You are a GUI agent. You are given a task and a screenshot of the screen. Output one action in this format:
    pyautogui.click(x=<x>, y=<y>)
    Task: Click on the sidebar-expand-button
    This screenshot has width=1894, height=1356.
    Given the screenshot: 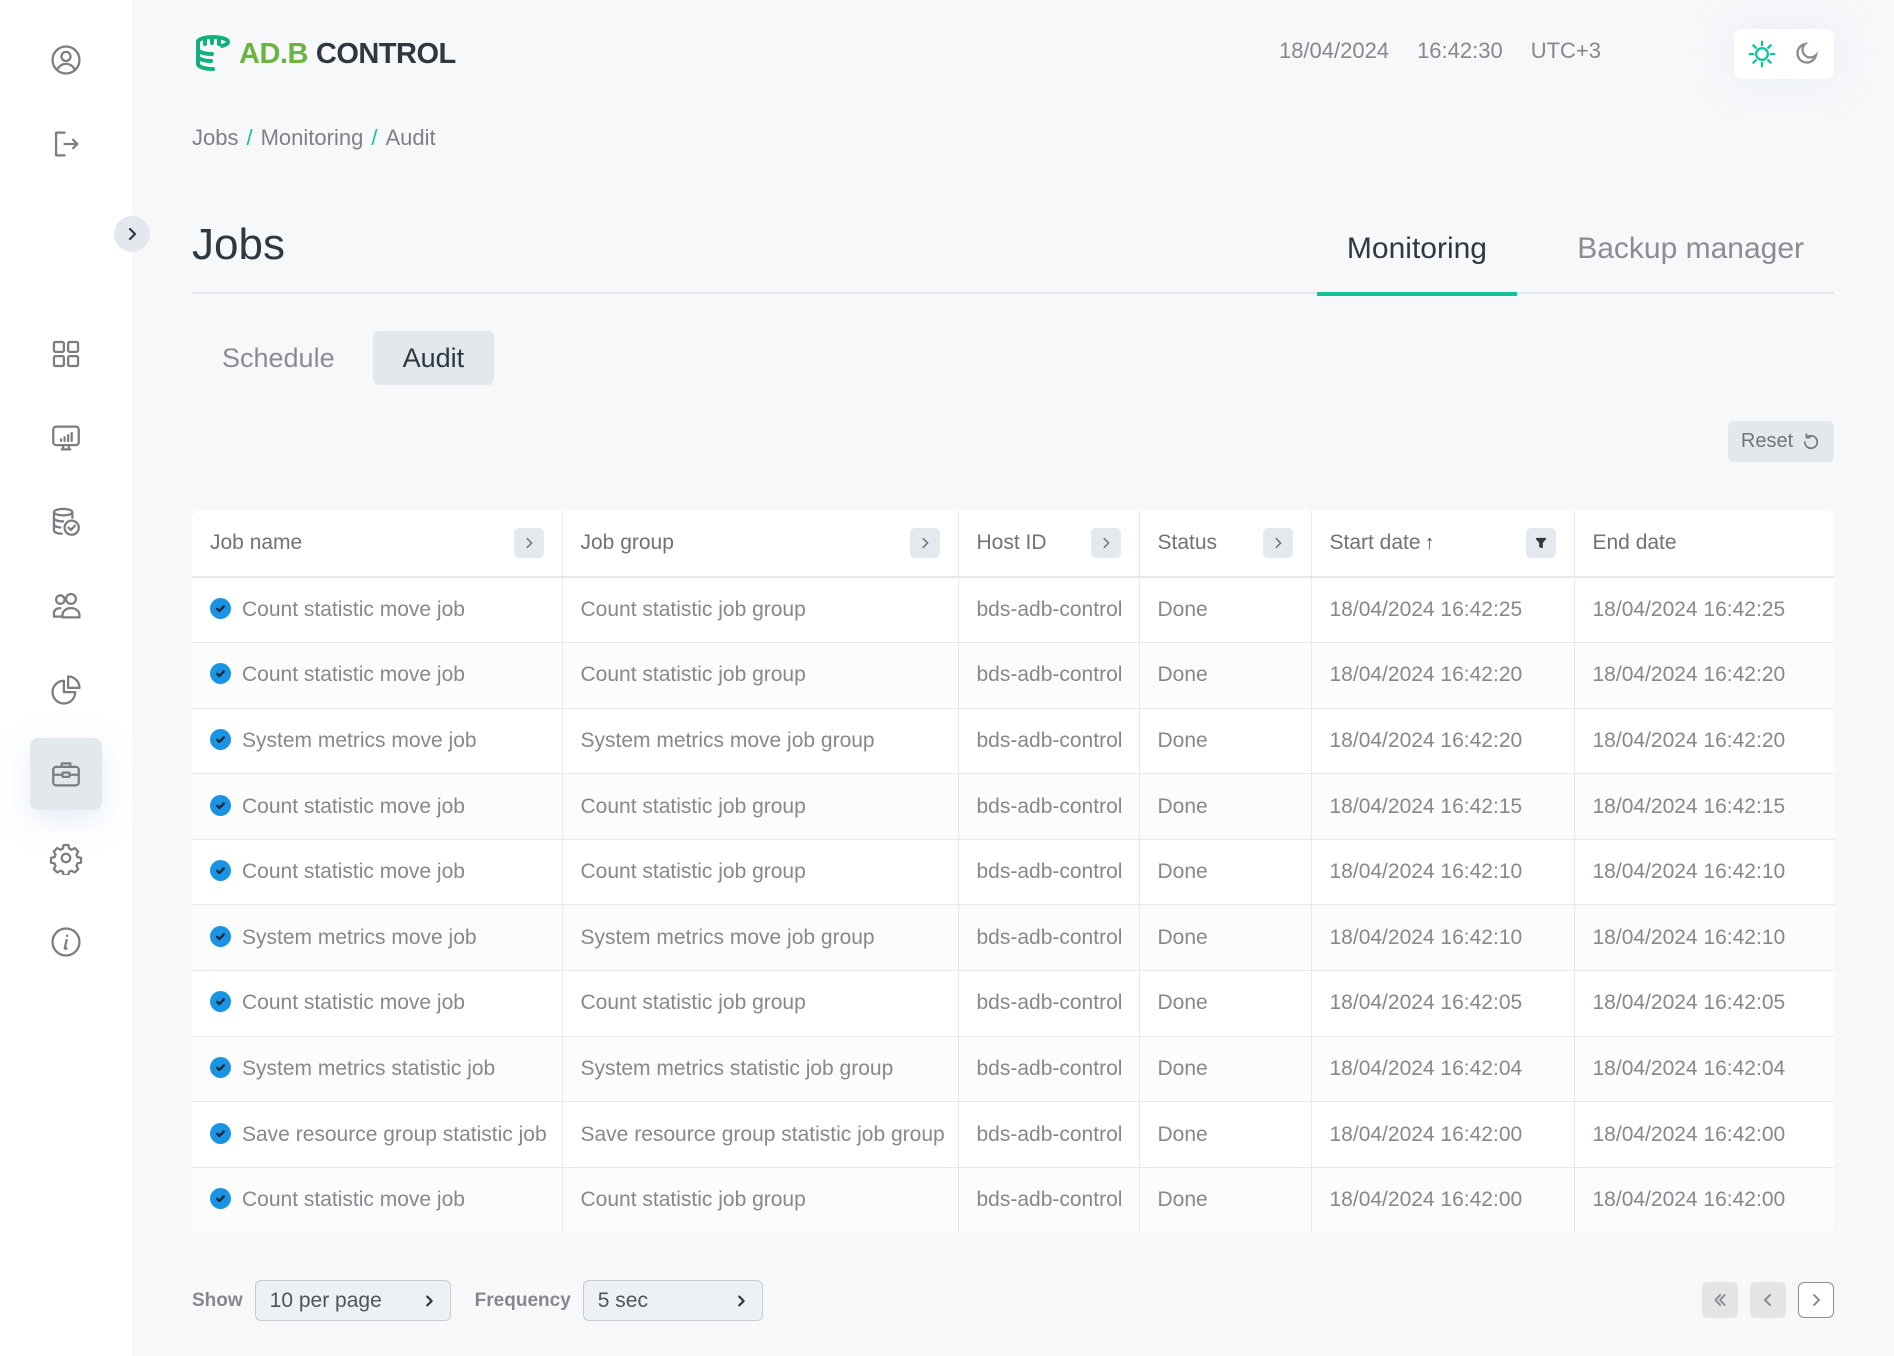 What is the action you would take?
    pyautogui.click(x=132, y=234)
    